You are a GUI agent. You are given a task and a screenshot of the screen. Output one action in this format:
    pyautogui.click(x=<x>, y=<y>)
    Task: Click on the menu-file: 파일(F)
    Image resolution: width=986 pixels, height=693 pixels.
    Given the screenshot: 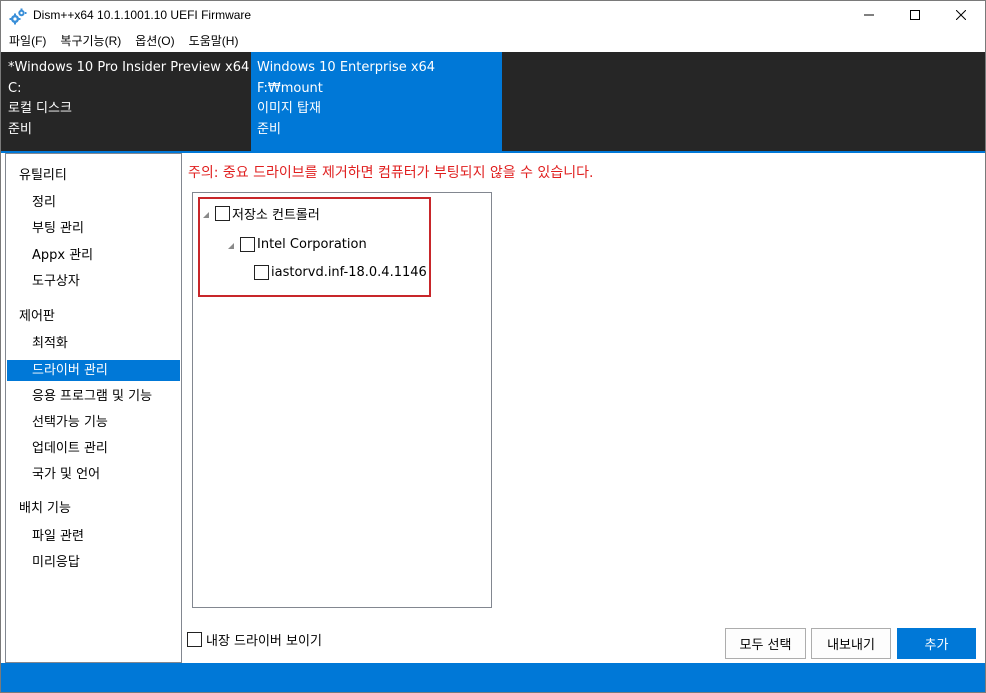 What is the action you would take?
    pyautogui.click(x=27, y=42)
    